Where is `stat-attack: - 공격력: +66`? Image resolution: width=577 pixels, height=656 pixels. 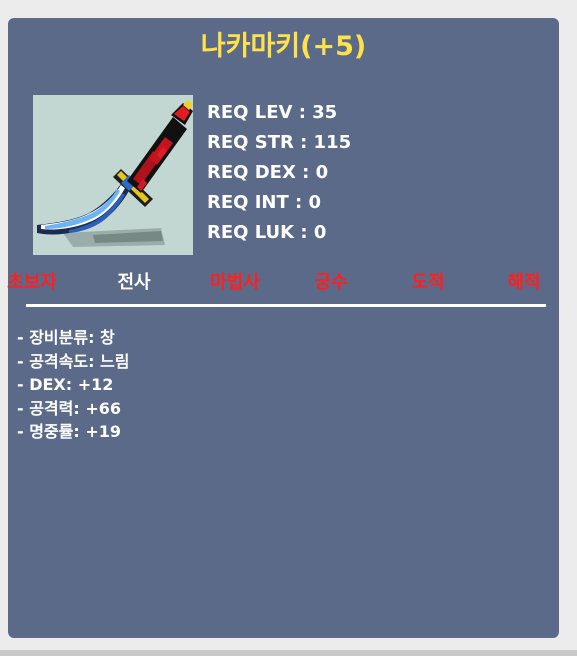
stat-attack: - 공격력: +66 is located at coordinates (69, 408).